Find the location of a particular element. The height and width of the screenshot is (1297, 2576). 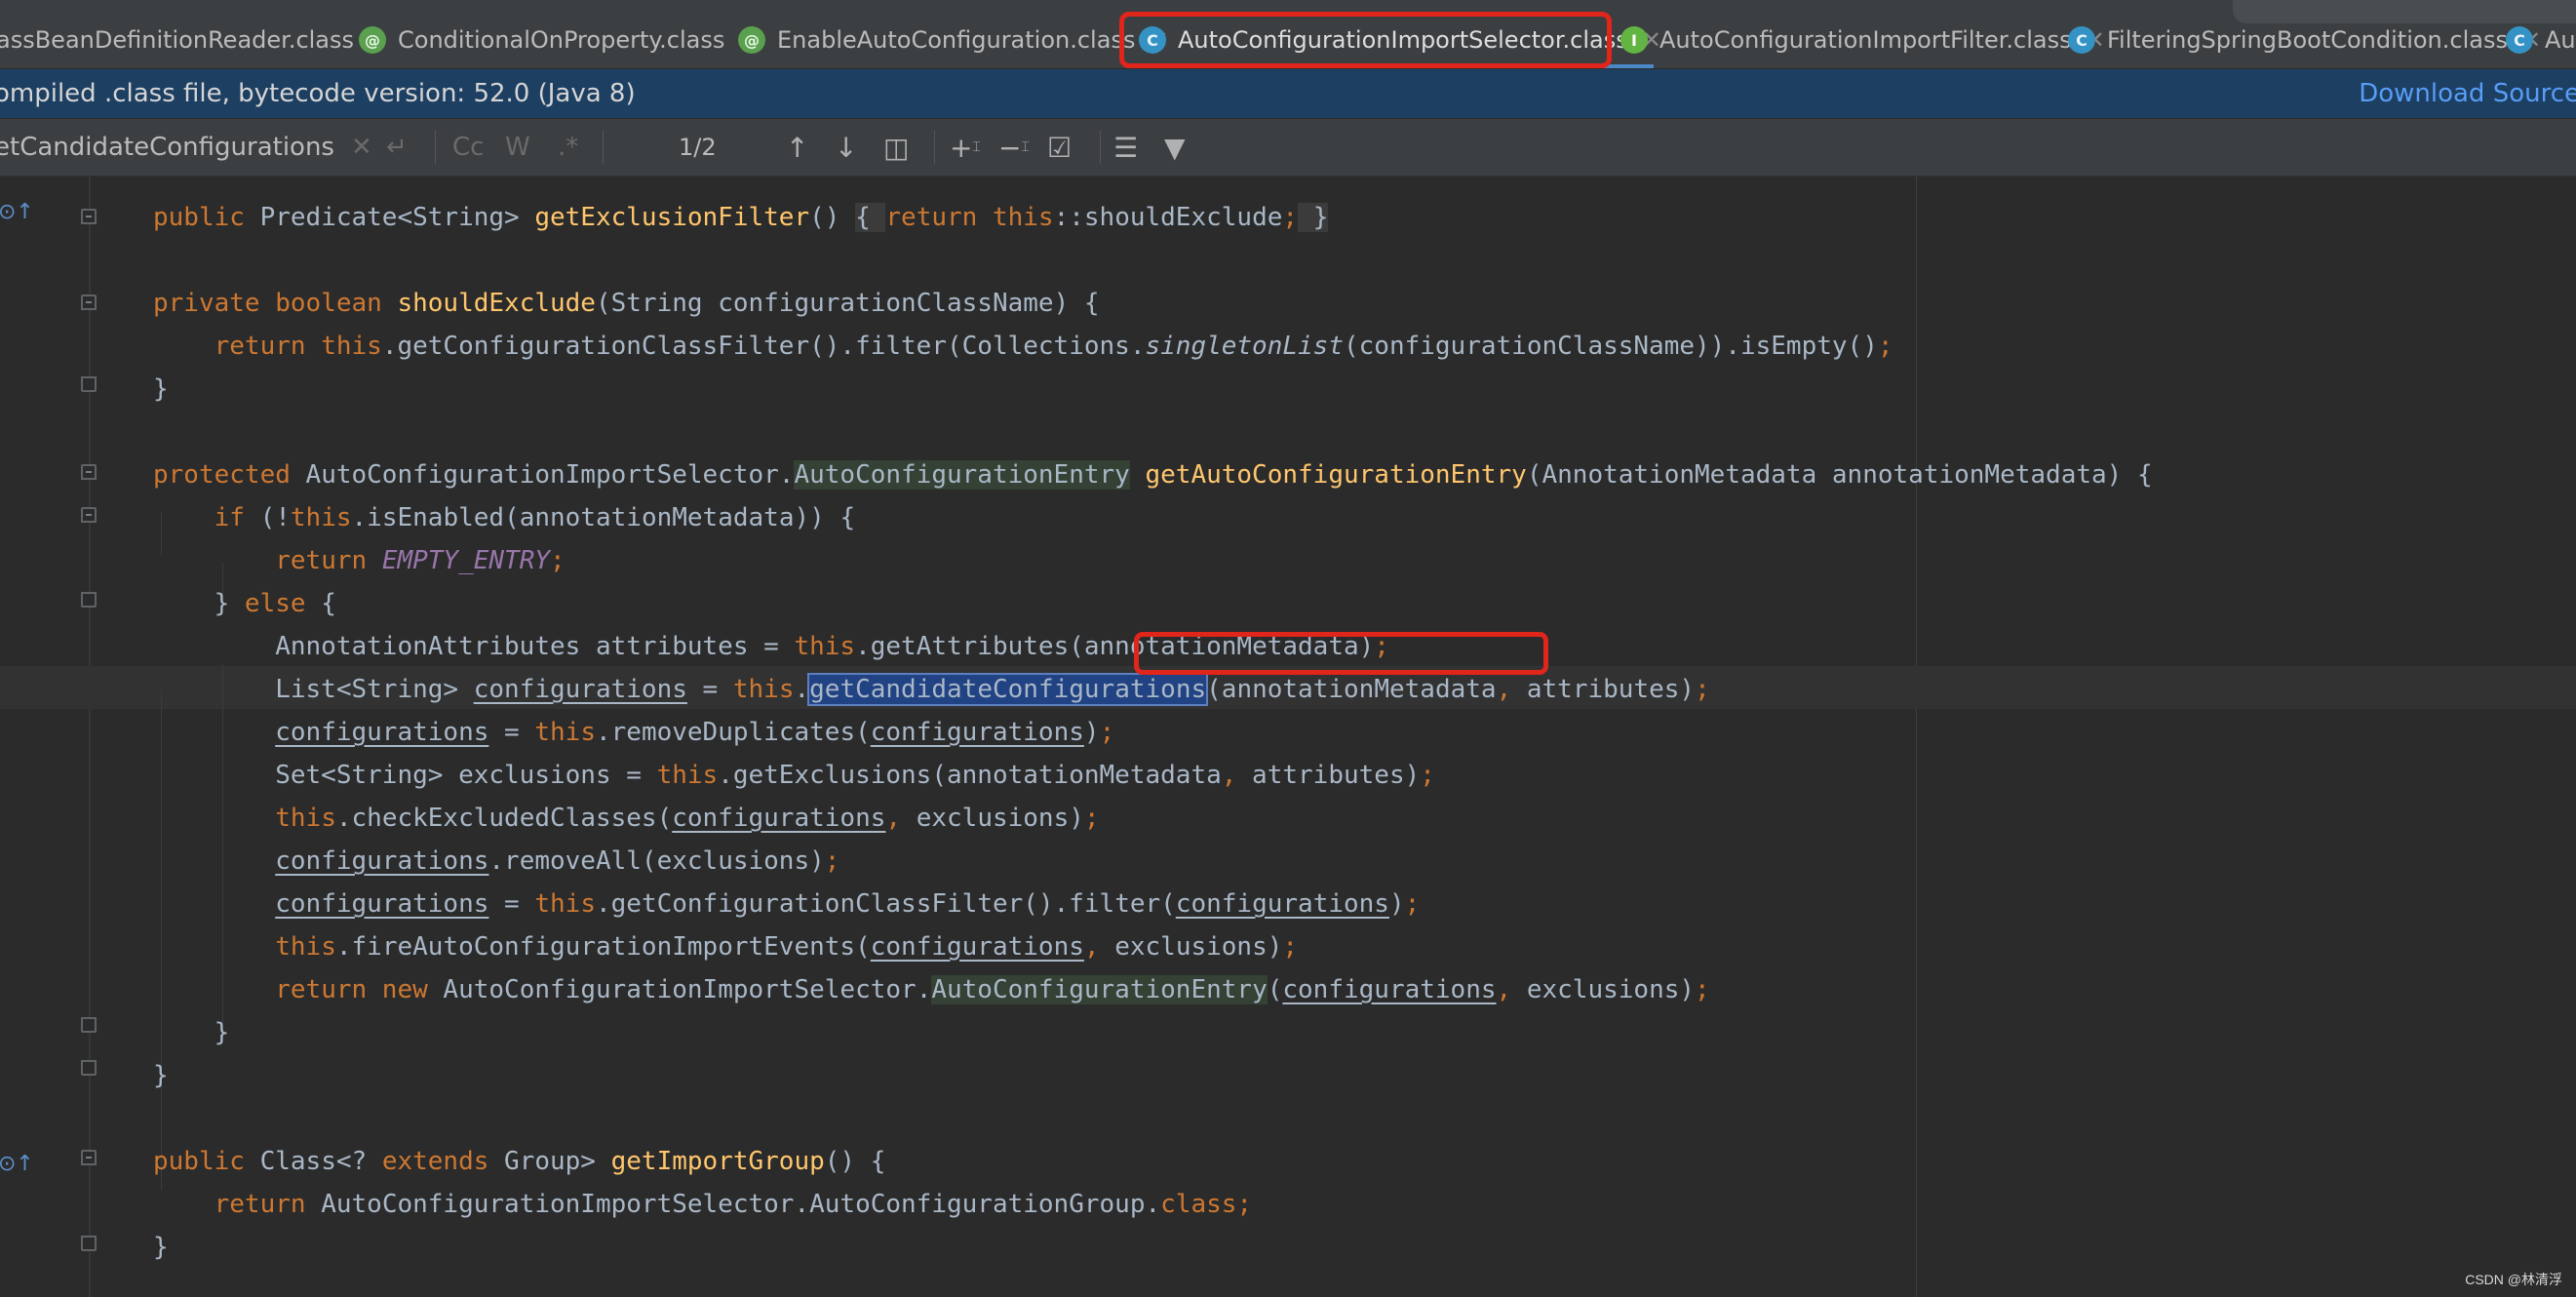

tab-enableautoconfiguration: @ EnableAutoConfiguration.class ✕ is located at coordinates (953, 40).